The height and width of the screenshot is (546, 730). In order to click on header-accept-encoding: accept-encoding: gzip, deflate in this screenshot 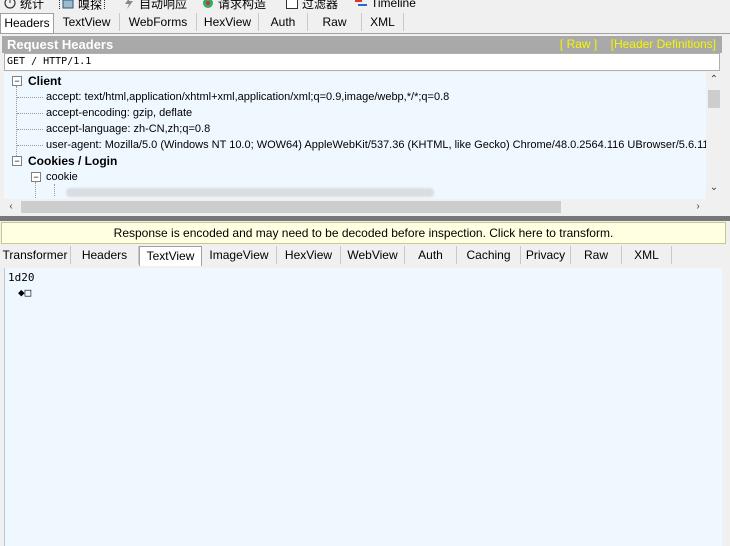, I will do `click(119, 113)`.